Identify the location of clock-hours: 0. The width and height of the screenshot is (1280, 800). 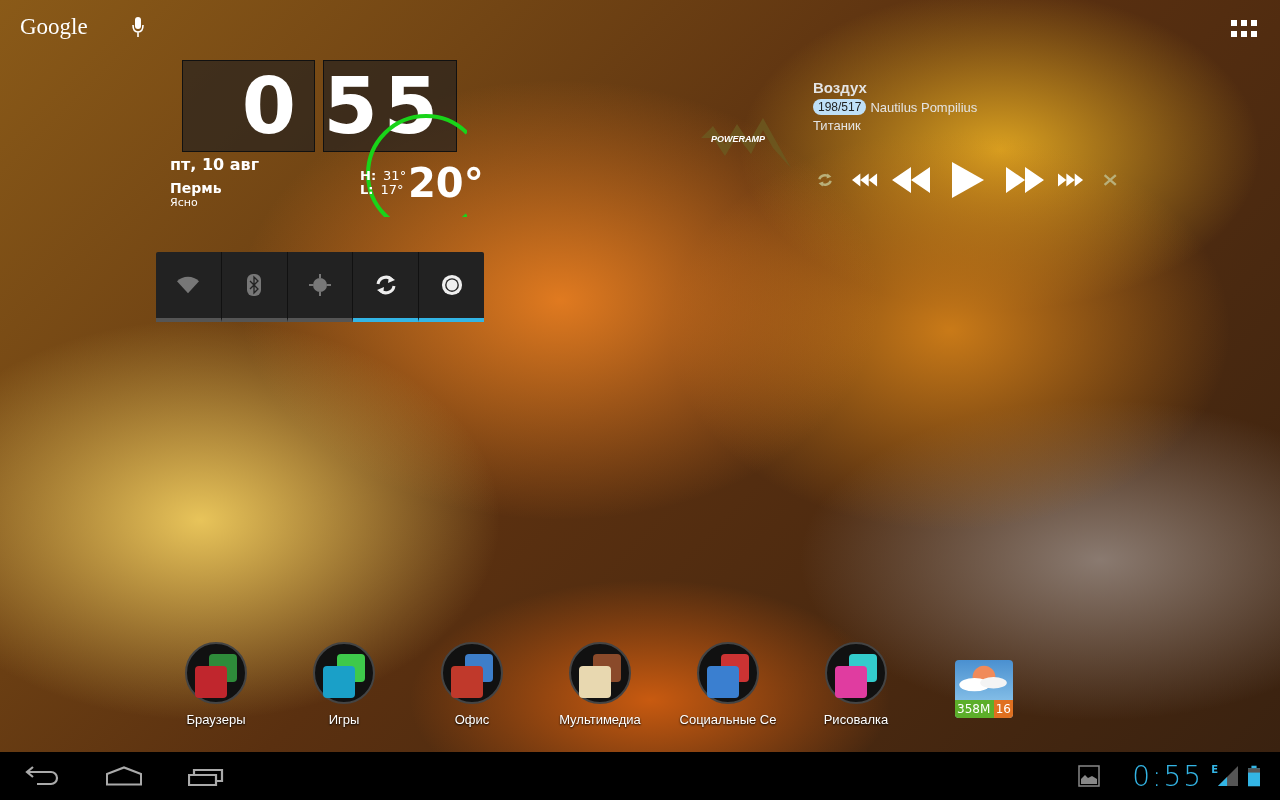
(271, 106).